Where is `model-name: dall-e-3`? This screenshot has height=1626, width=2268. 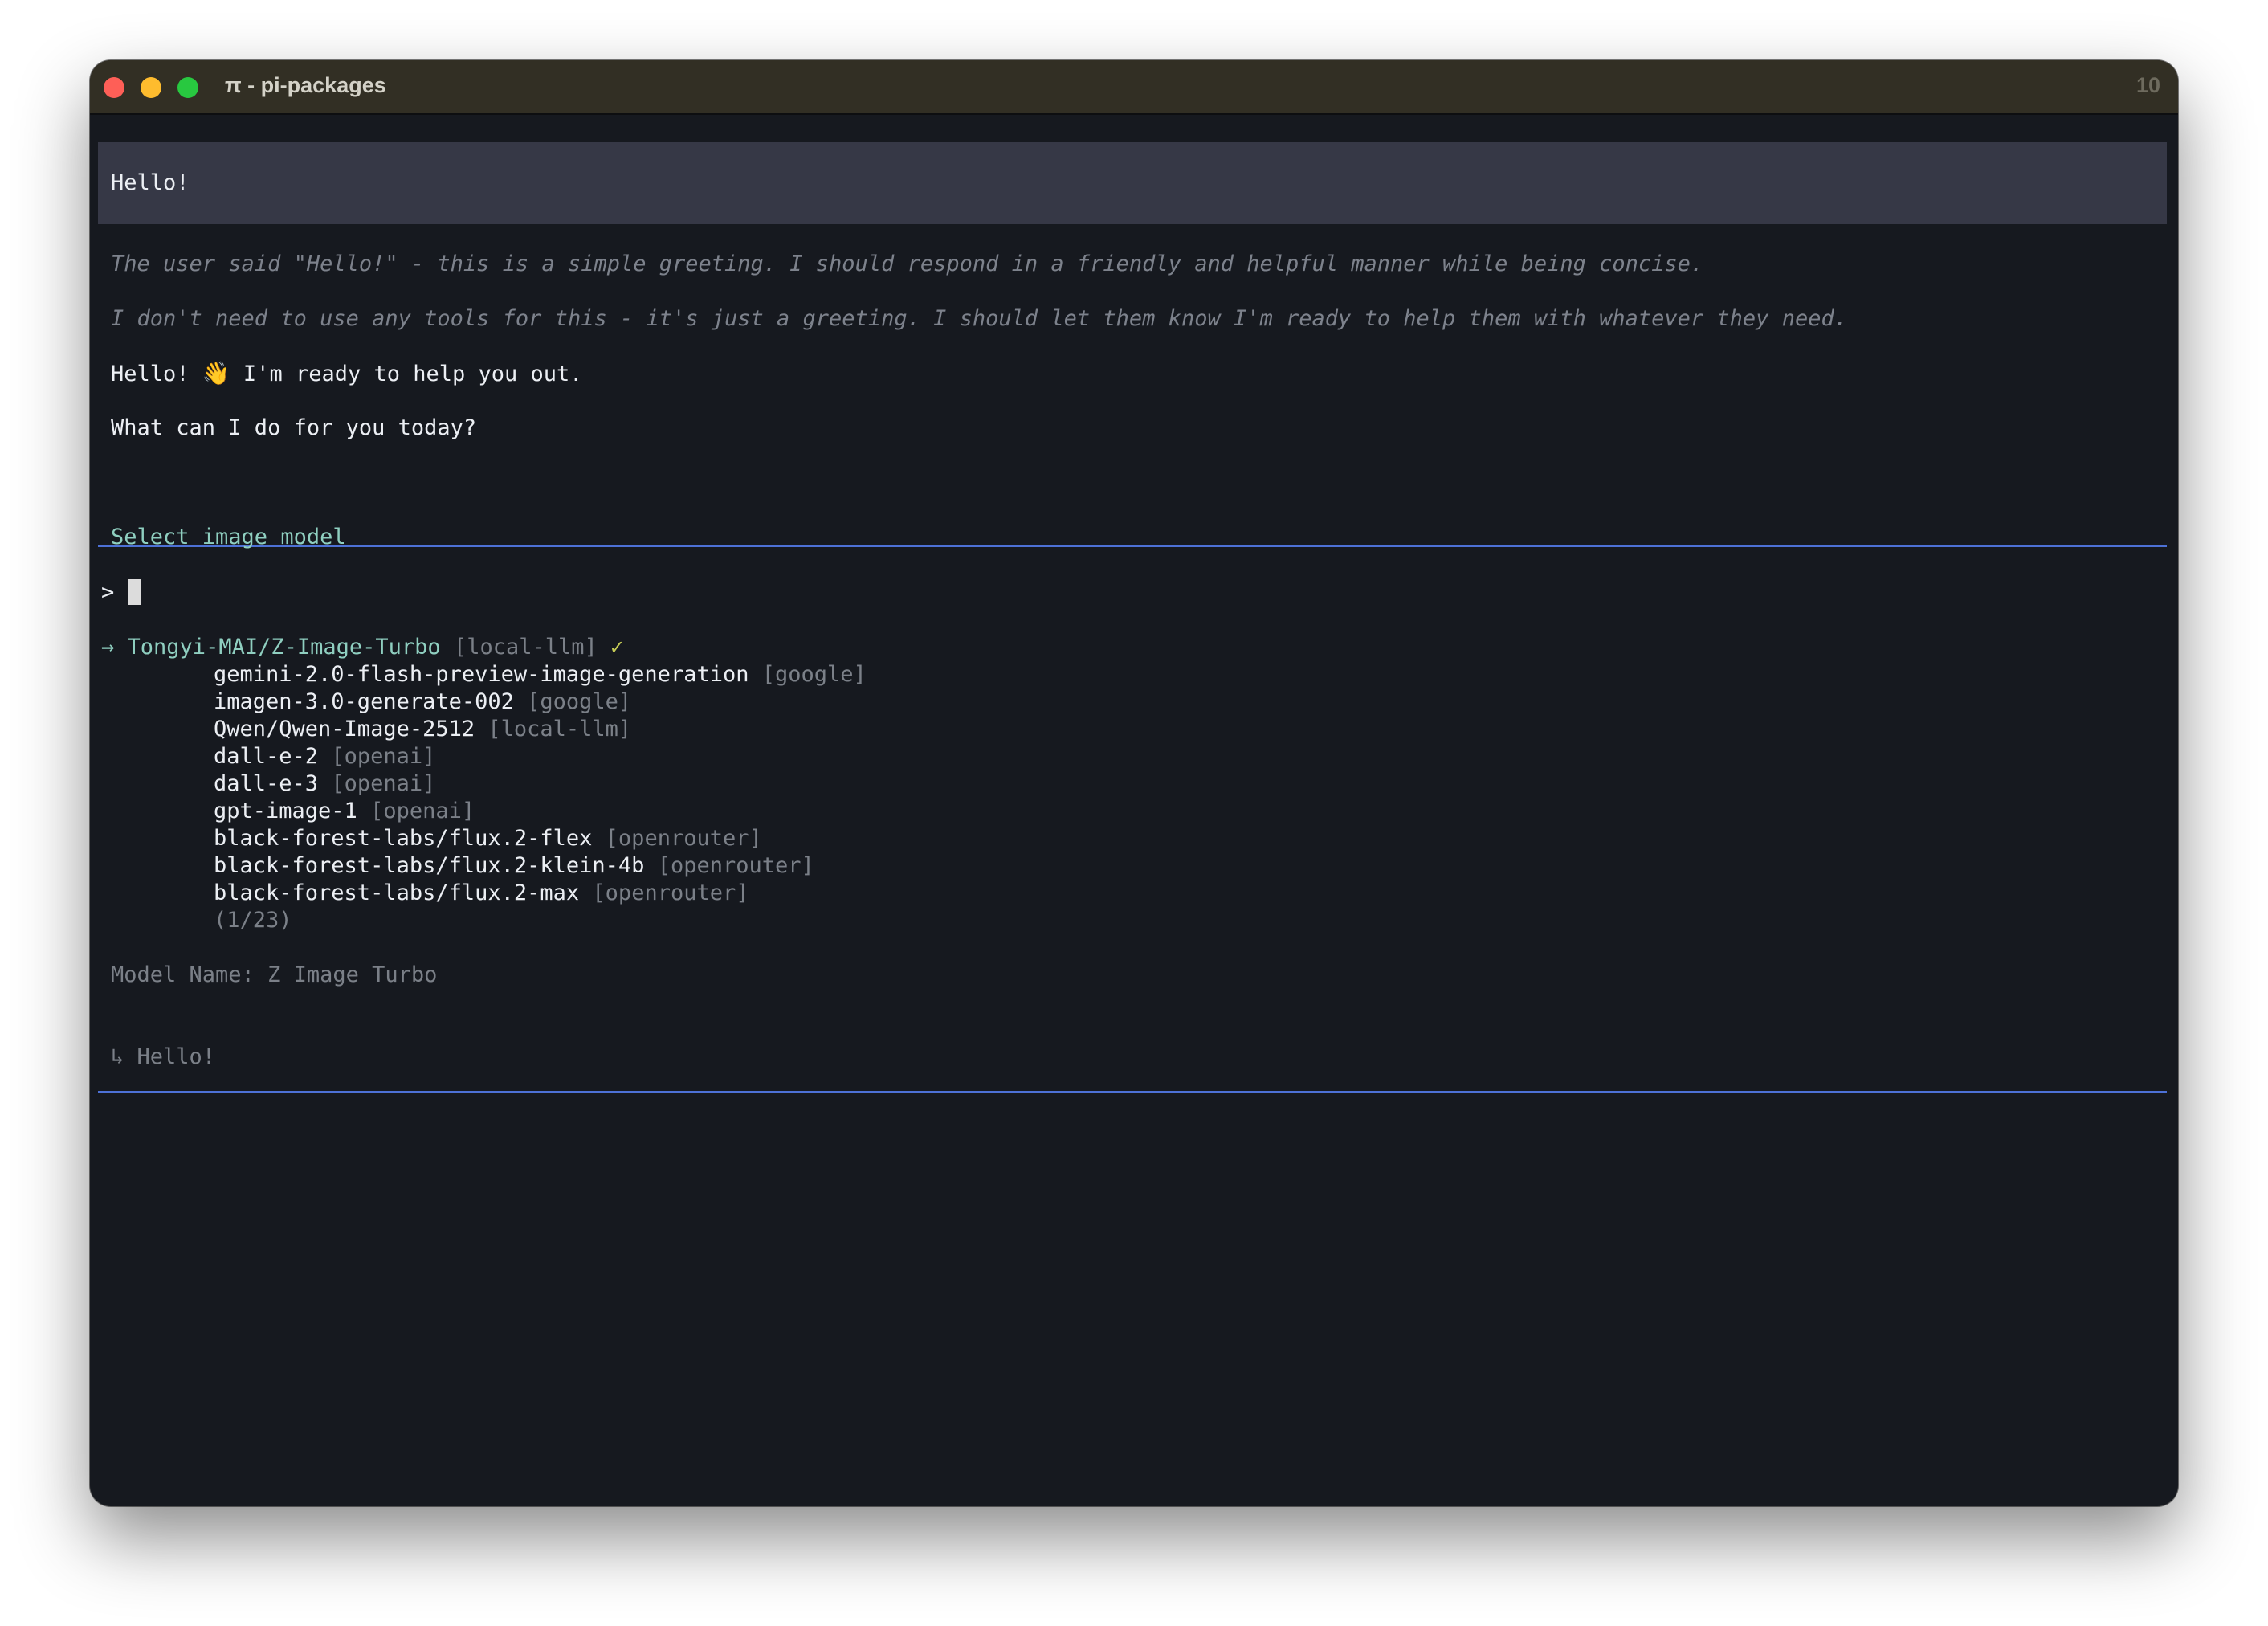
model-name: dall-e-3 is located at coordinates (266, 784).